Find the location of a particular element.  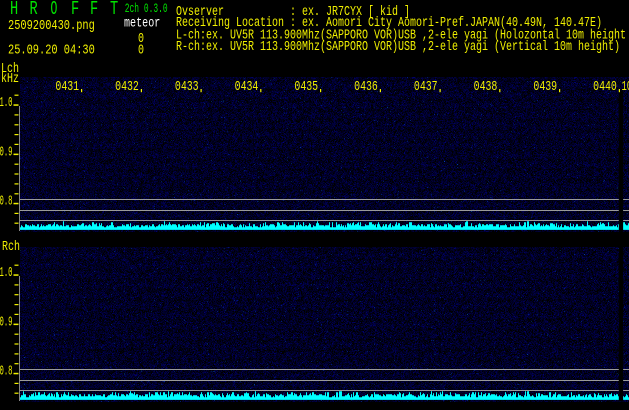

svg-text: T is located at coordinates (114, 10).